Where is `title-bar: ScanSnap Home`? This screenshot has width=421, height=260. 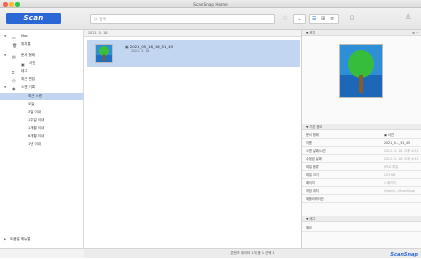 title-bar: ScanSnap Home is located at coordinates (210, 4).